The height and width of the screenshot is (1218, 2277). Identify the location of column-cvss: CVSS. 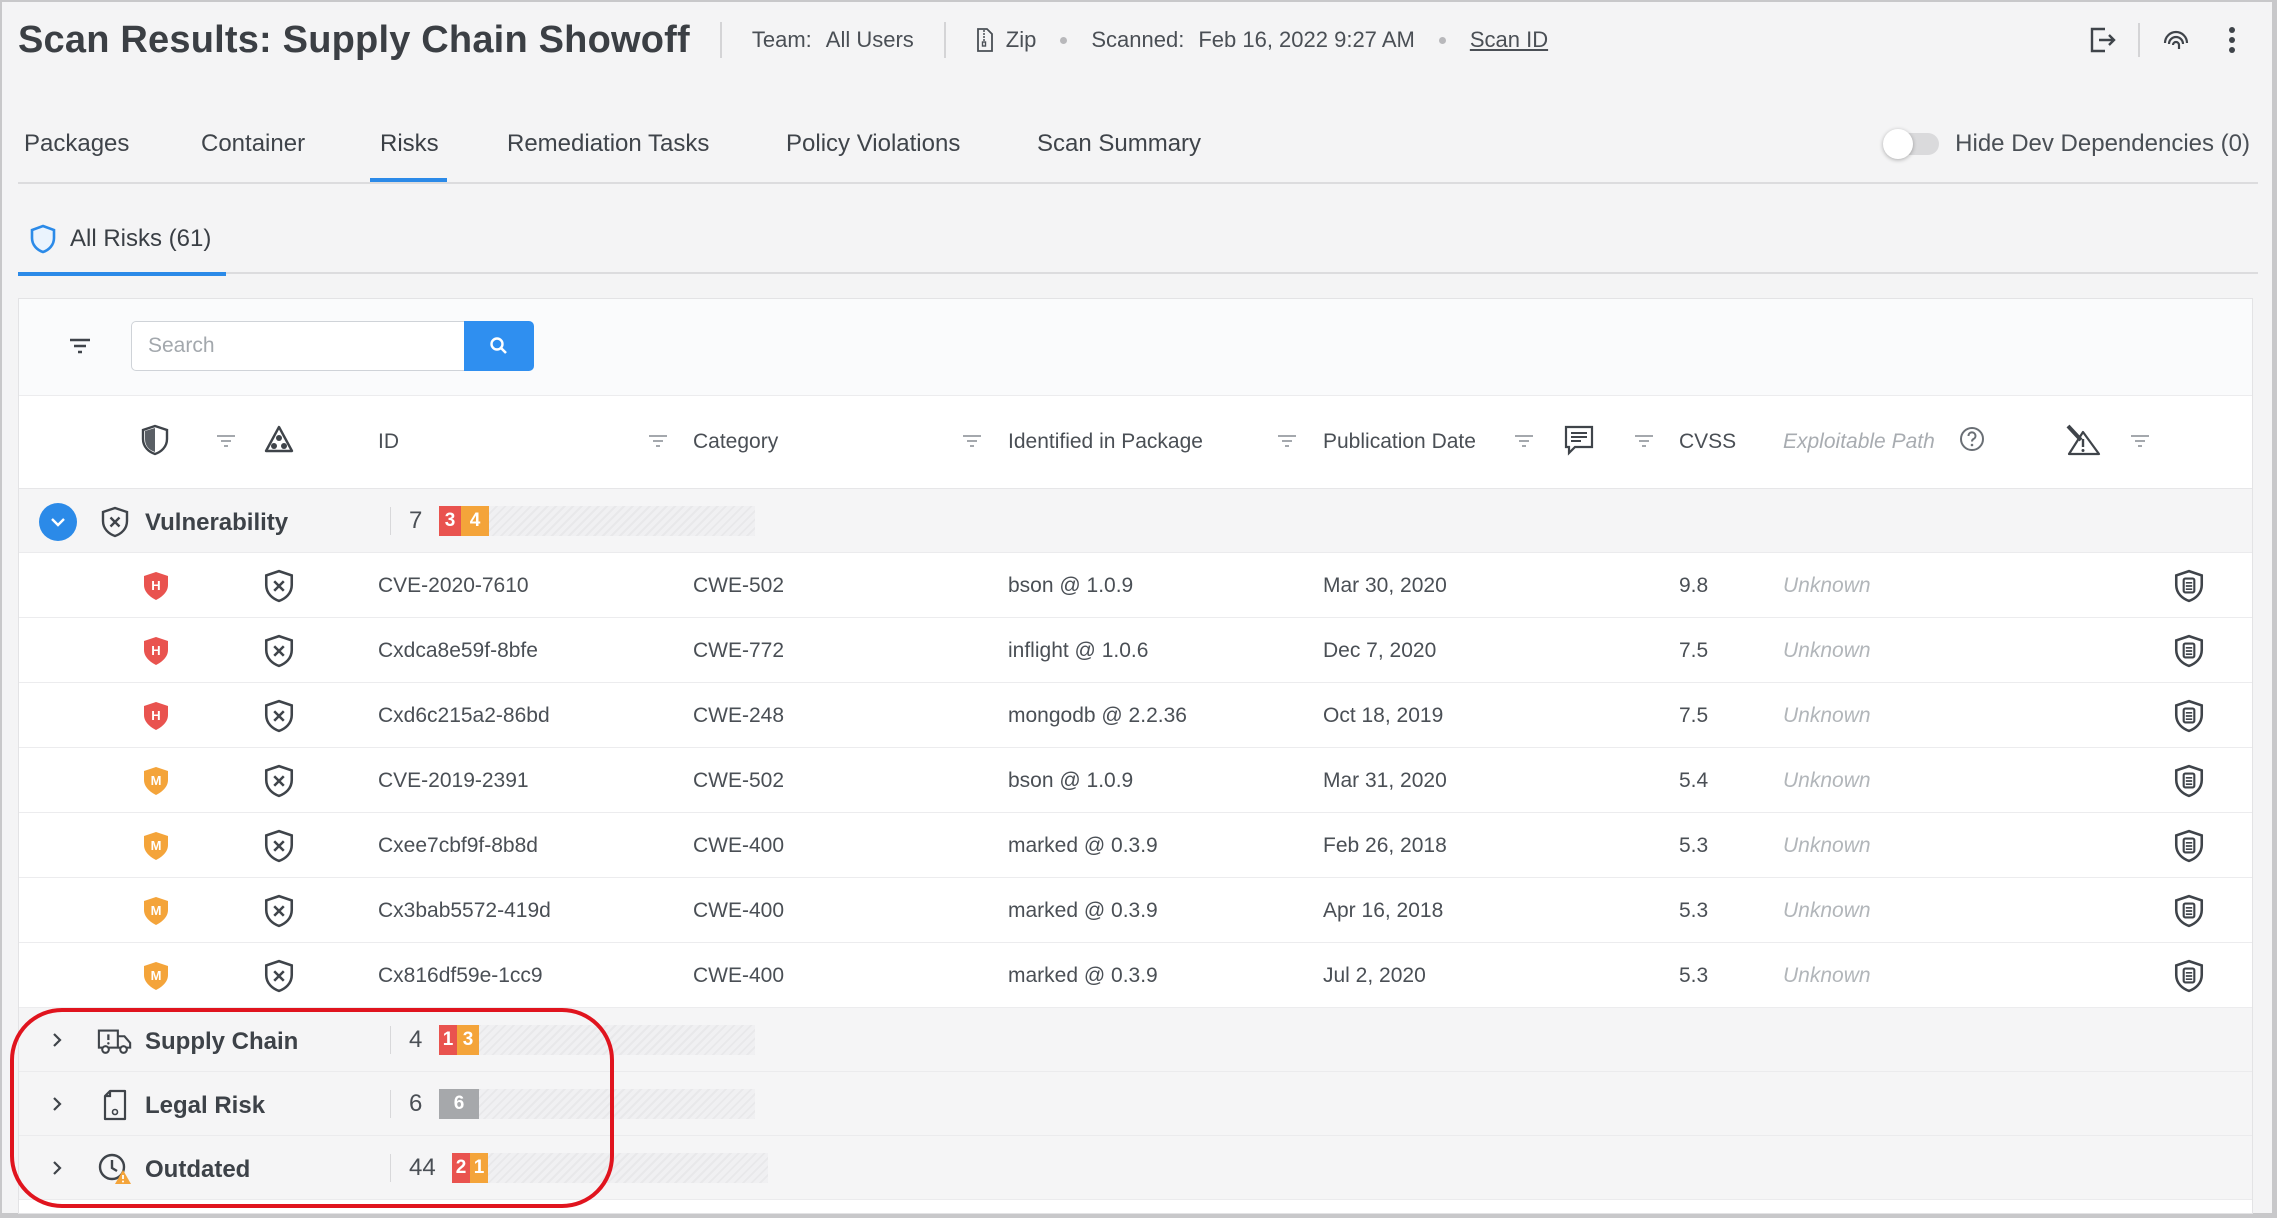
(1707, 442).